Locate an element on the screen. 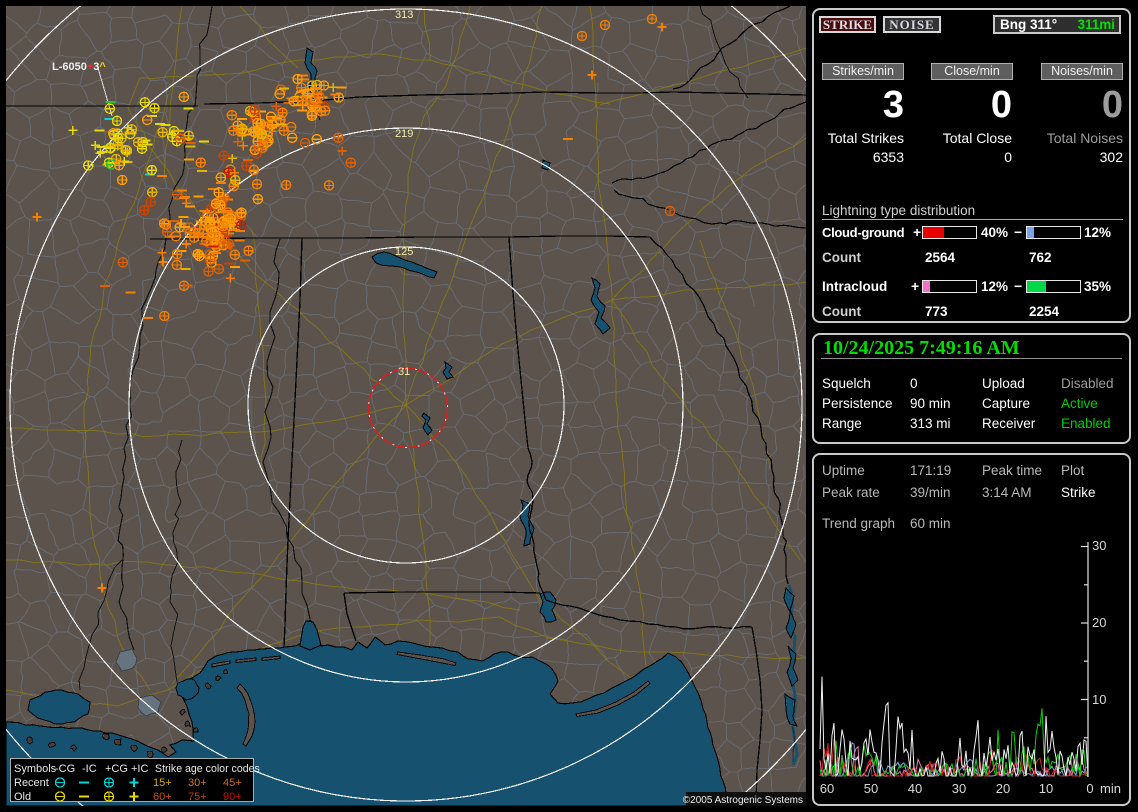 The height and width of the screenshot is (812, 1138). svg-text: 40 is located at coordinates (915, 788).